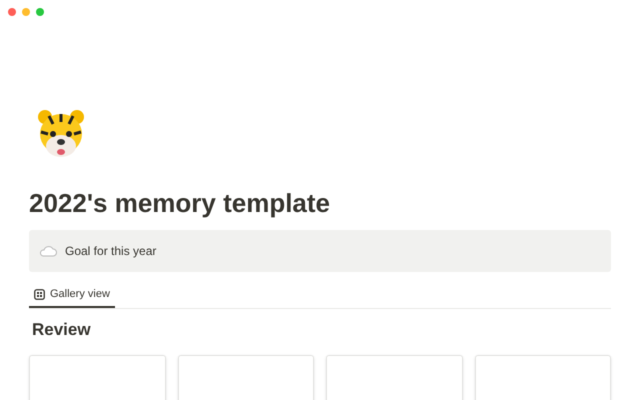 Image resolution: width=640 pixels, height=400 pixels. What do you see at coordinates (72, 295) in the screenshot?
I see `view-tab: Gallery view` at bounding box center [72, 295].